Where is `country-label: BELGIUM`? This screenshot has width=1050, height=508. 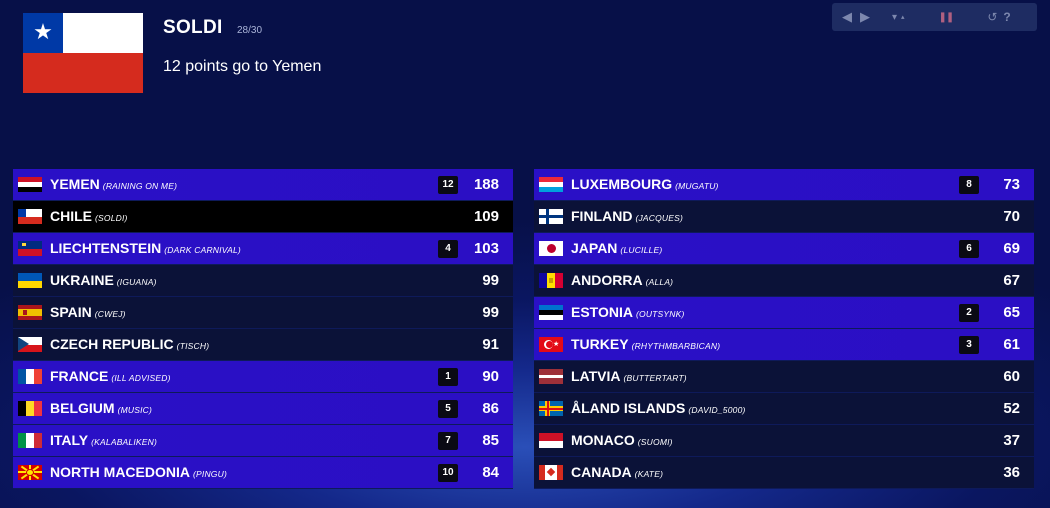
country-label: BELGIUM is located at coordinates (82, 408).